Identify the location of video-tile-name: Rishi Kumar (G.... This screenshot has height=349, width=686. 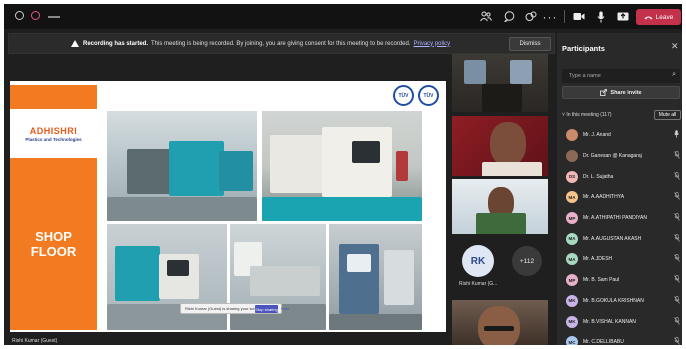
(478, 284).